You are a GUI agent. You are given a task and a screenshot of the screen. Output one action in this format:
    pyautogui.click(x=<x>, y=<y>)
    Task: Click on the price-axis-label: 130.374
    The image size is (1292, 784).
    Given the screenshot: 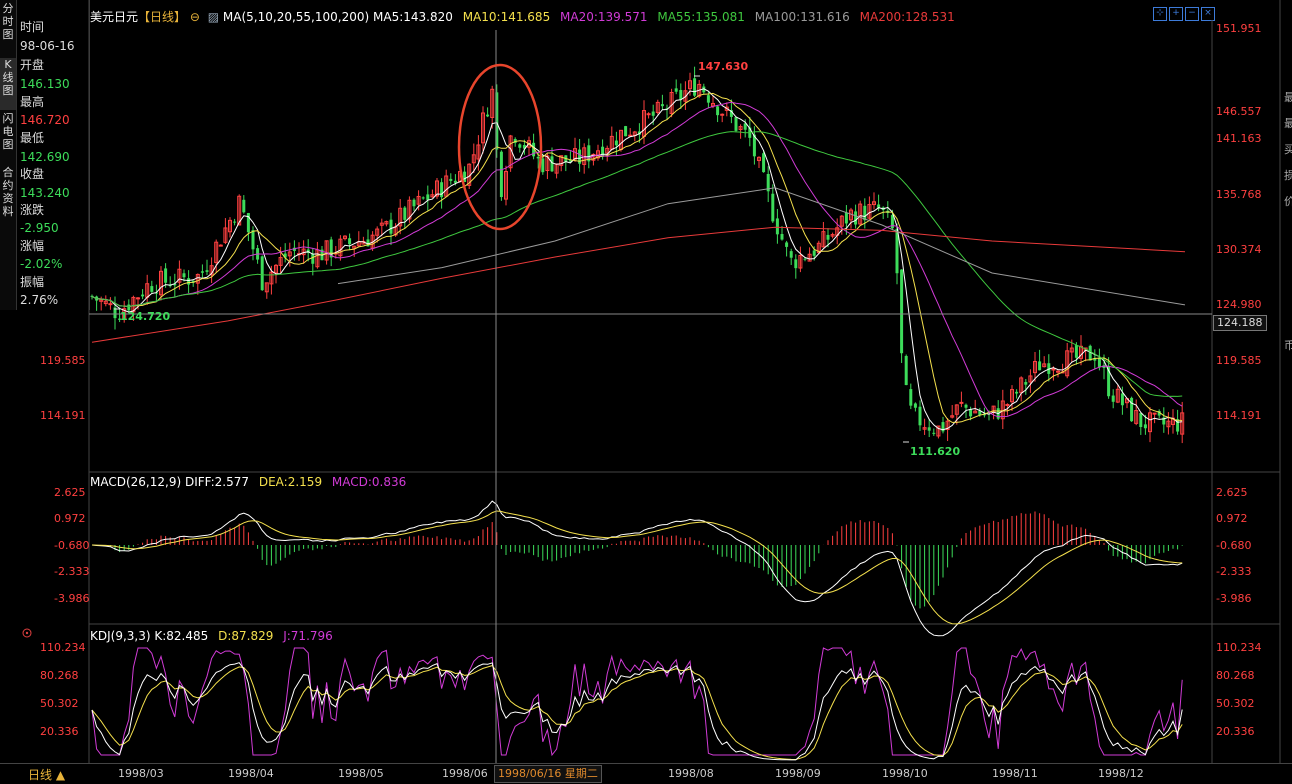 What is the action you would take?
    pyautogui.click(x=1239, y=249)
    